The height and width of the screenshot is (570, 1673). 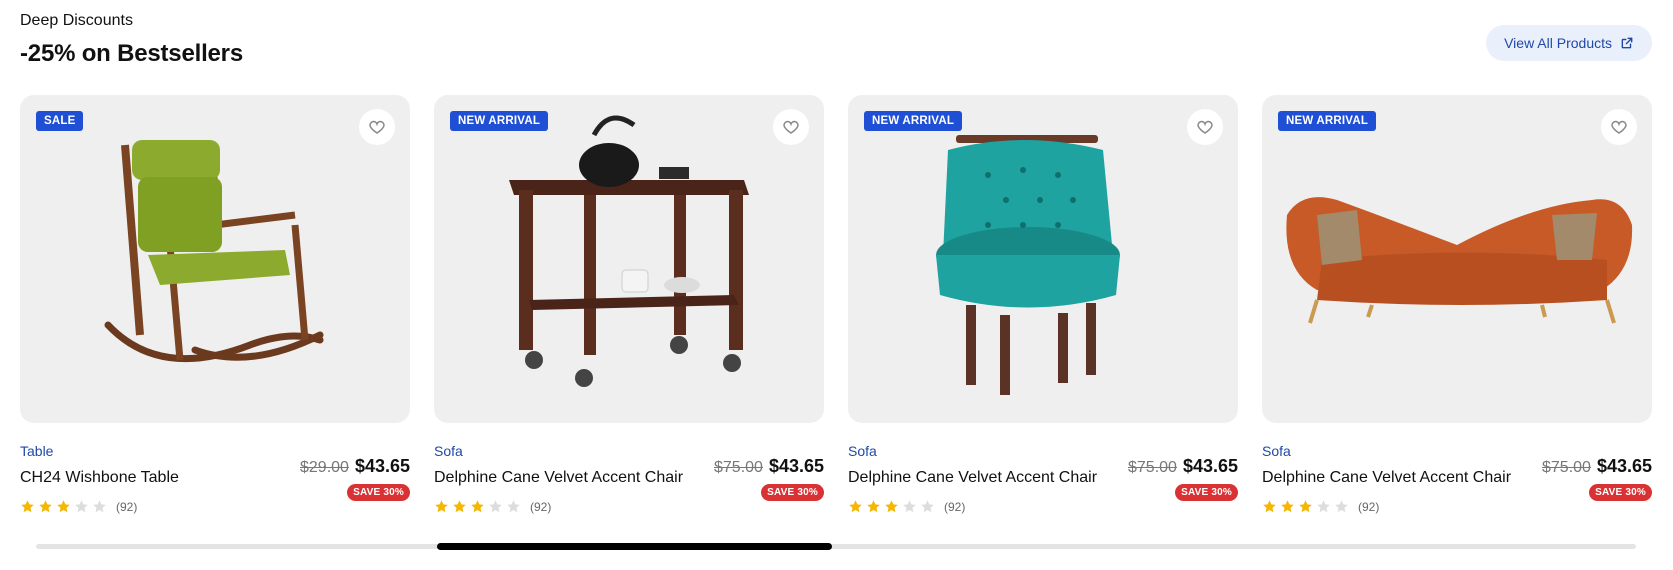 What do you see at coordinates (324, 467) in the screenshot?
I see `old-price: $29.00` at bounding box center [324, 467].